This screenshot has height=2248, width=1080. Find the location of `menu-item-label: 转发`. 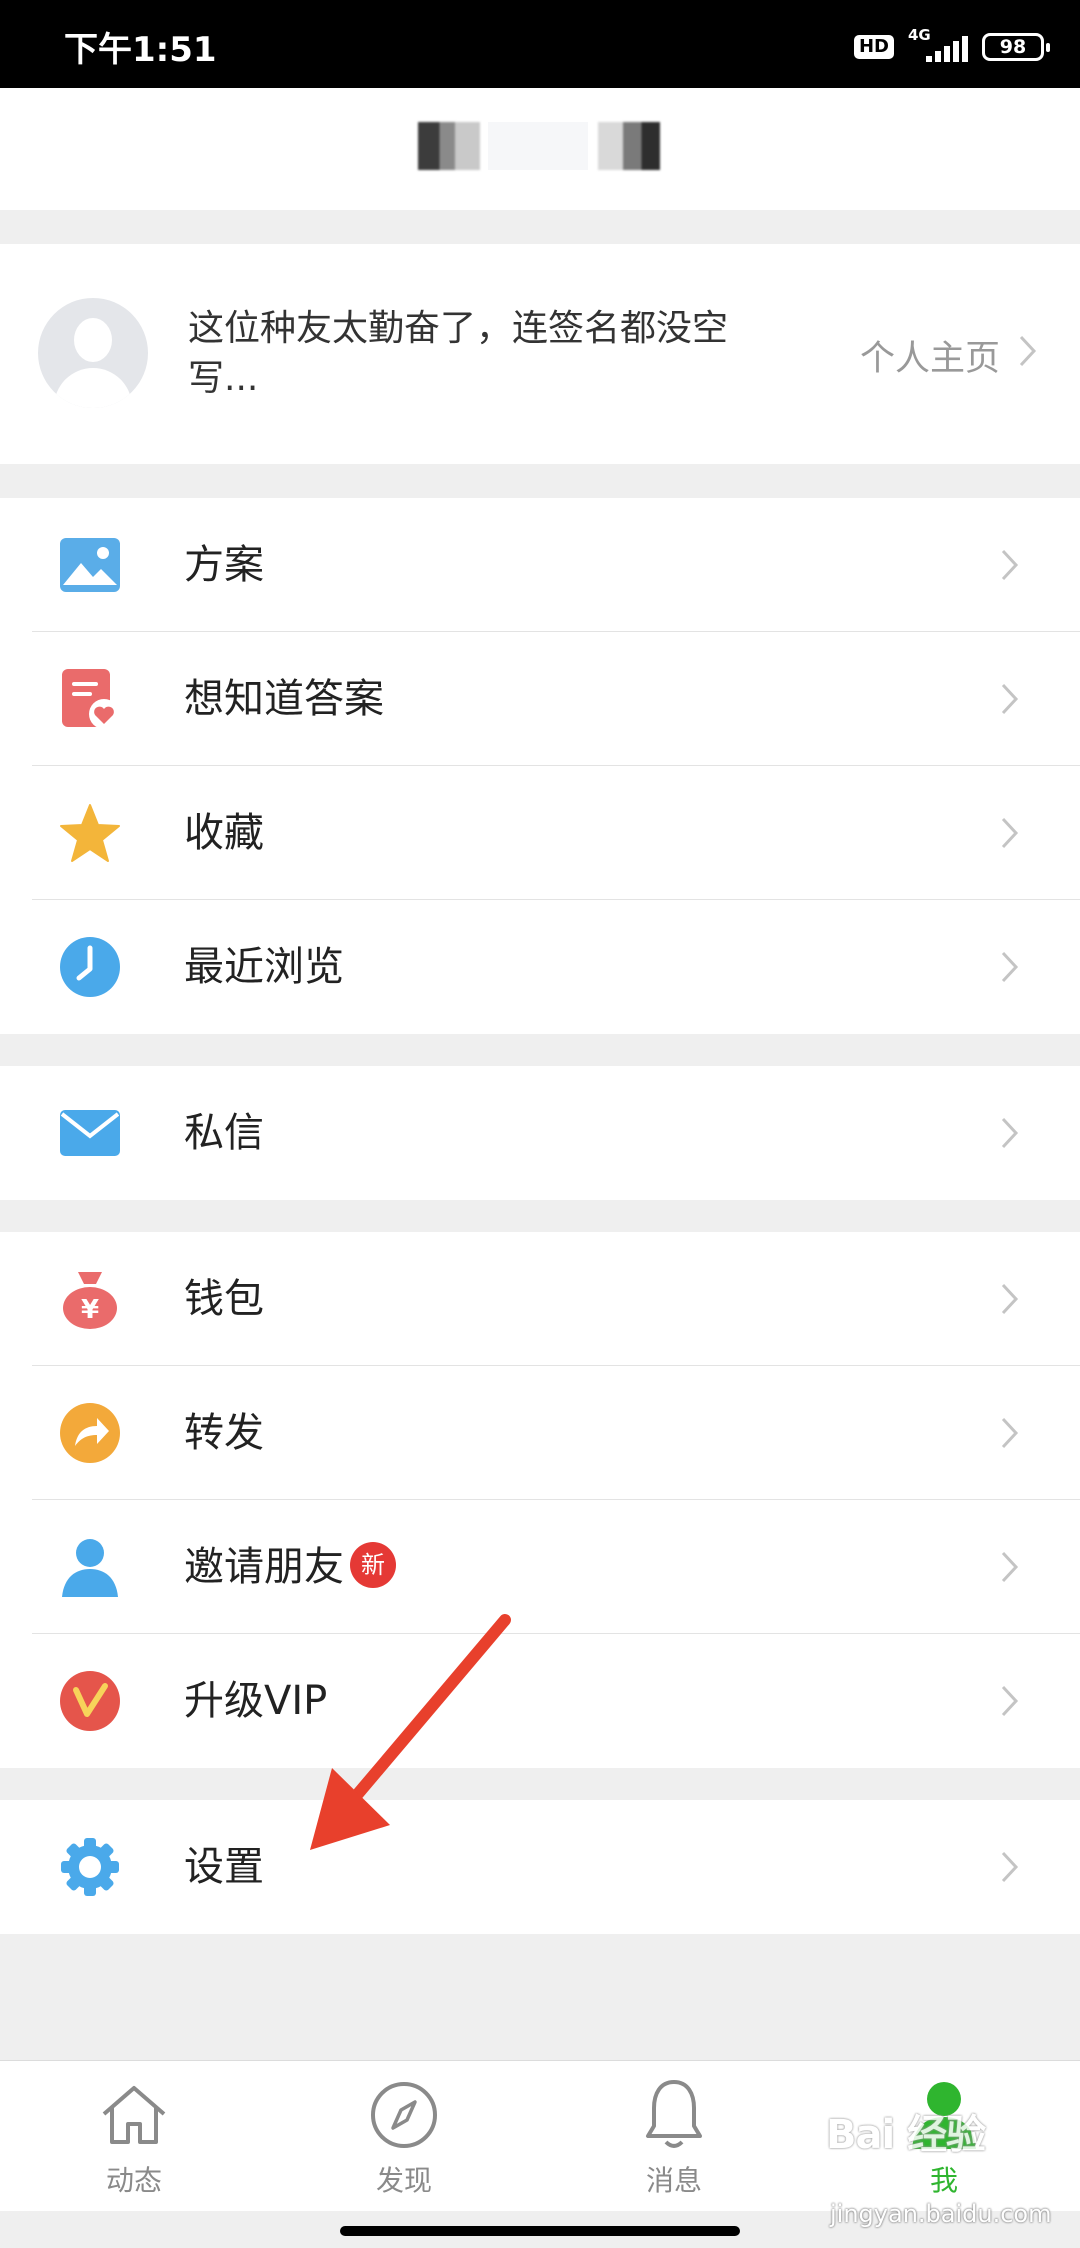

menu-item-label: 转发 is located at coordinates (224, 1433).